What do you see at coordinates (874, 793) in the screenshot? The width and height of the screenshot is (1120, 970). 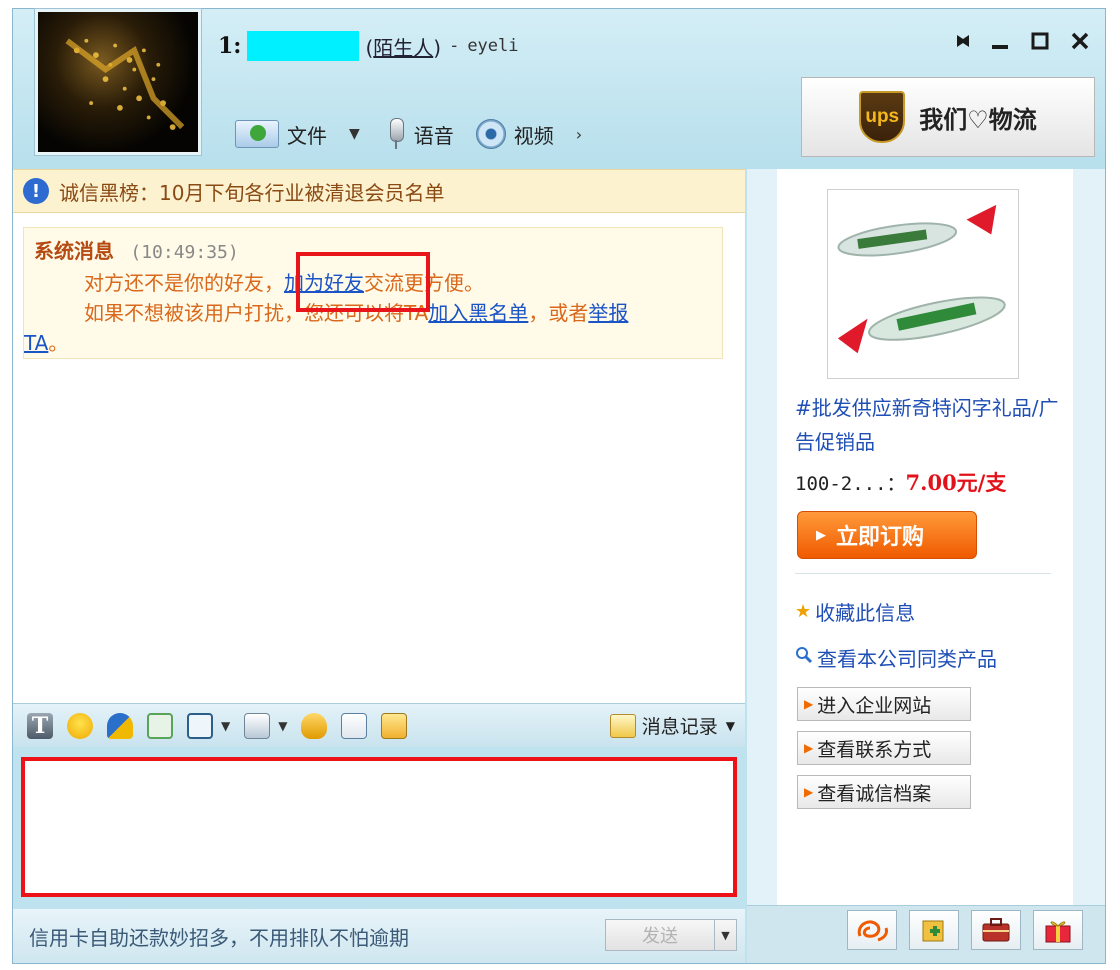 I see `view-credit-record-label: 查看诚信档案` at bounding box center [874, 793].